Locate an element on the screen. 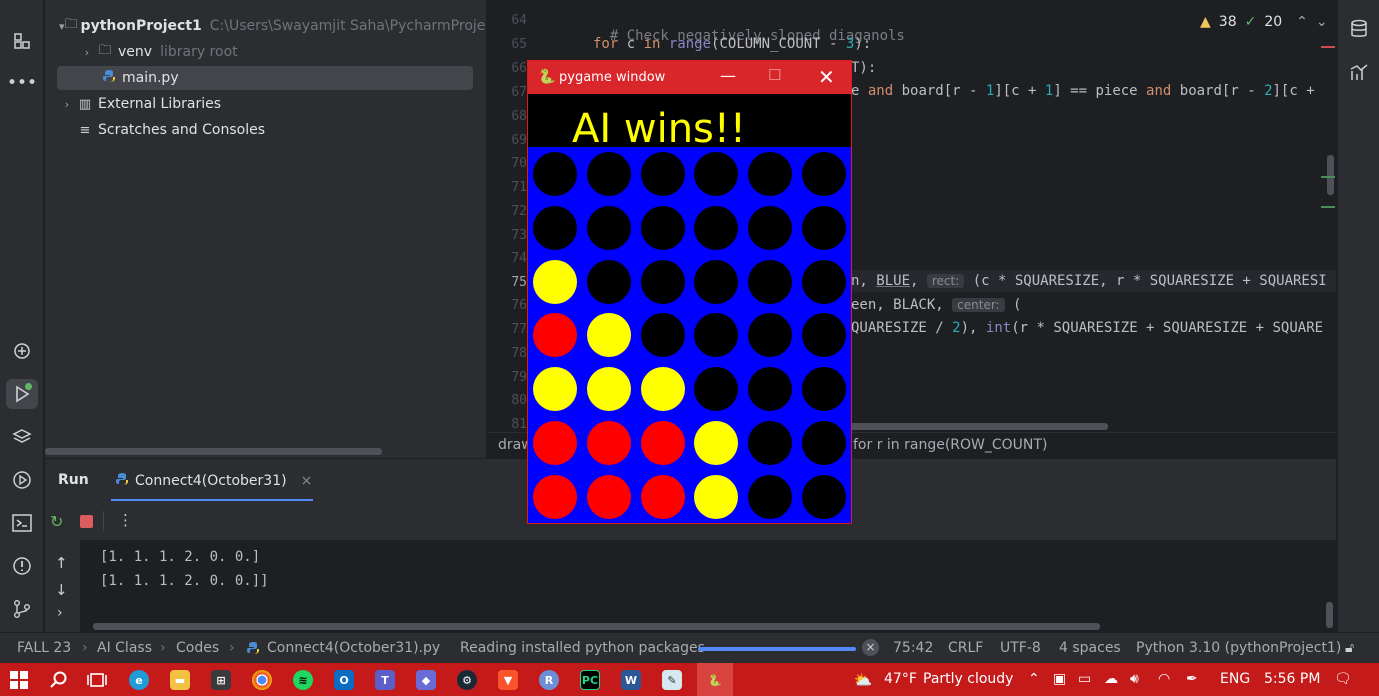  cloud-sync-icon: ☁ is located at coordinates (1111, 679).